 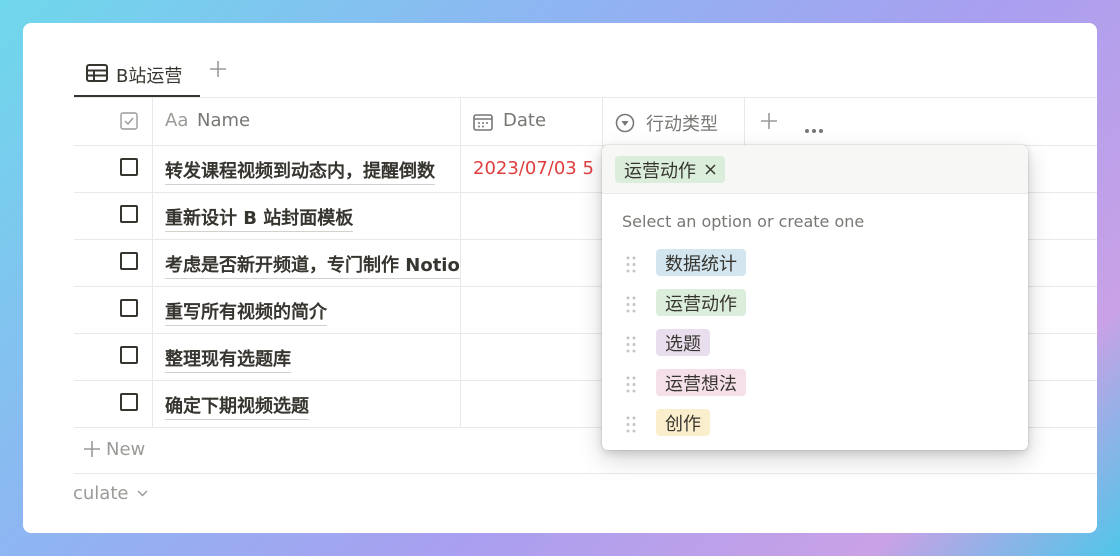 I want to click on header-name-label: Name, so click(x=224, y=120).